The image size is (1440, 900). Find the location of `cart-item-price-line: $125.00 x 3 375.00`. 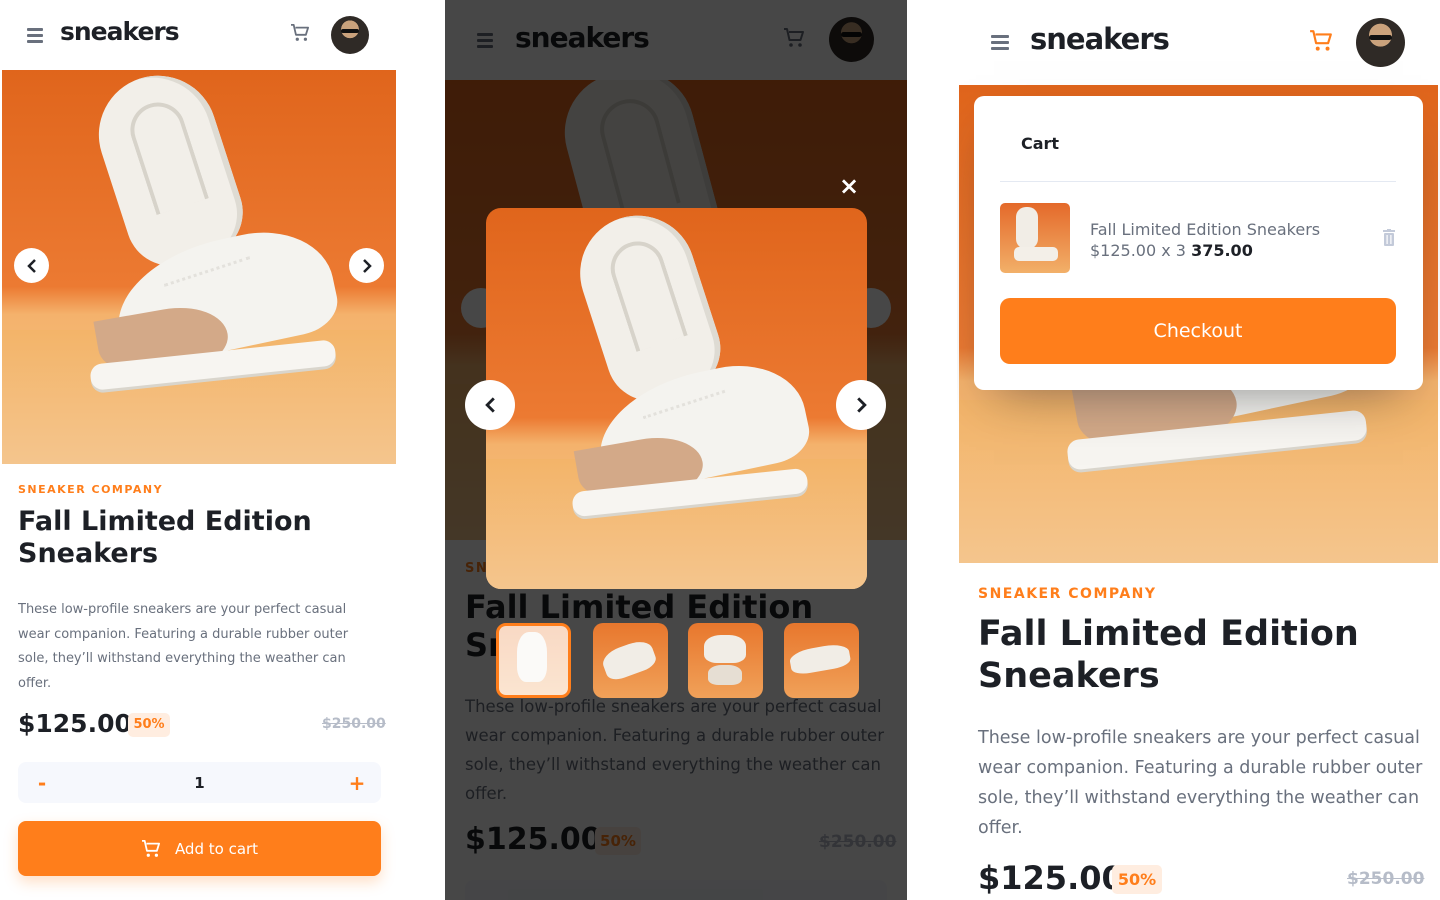

cart-item-price-line: $125.00 x 3 375.00 is located at coordinates (1171, 250).